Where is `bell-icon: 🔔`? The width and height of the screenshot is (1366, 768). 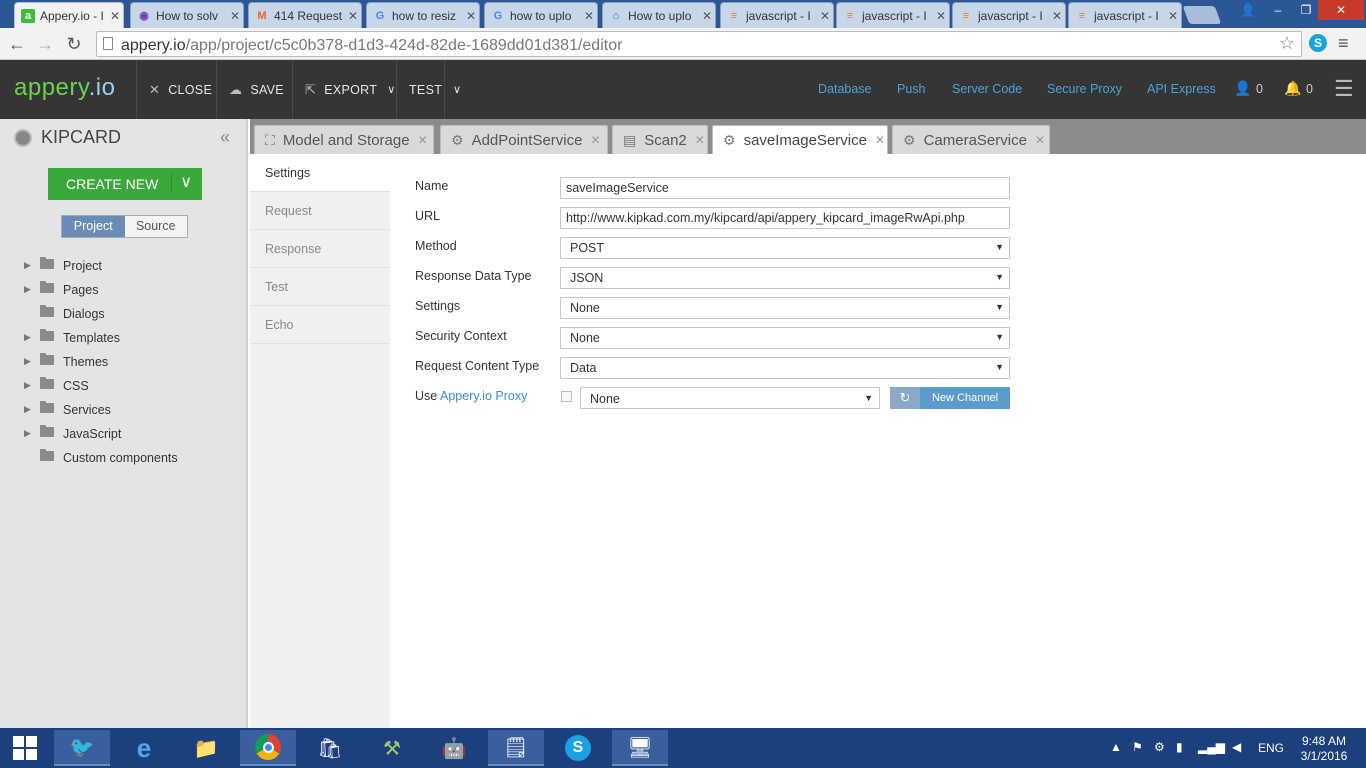
bell-icon: 🔔 is located at coordinates (1292, 88).